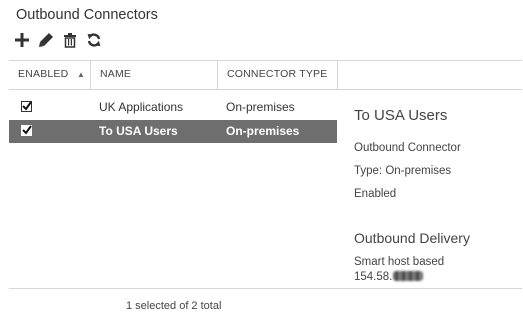 This screenshot has height=319, width=523. I want to click on column-header-connector-type: CONNECTOR TYPE, so click(277, 74).